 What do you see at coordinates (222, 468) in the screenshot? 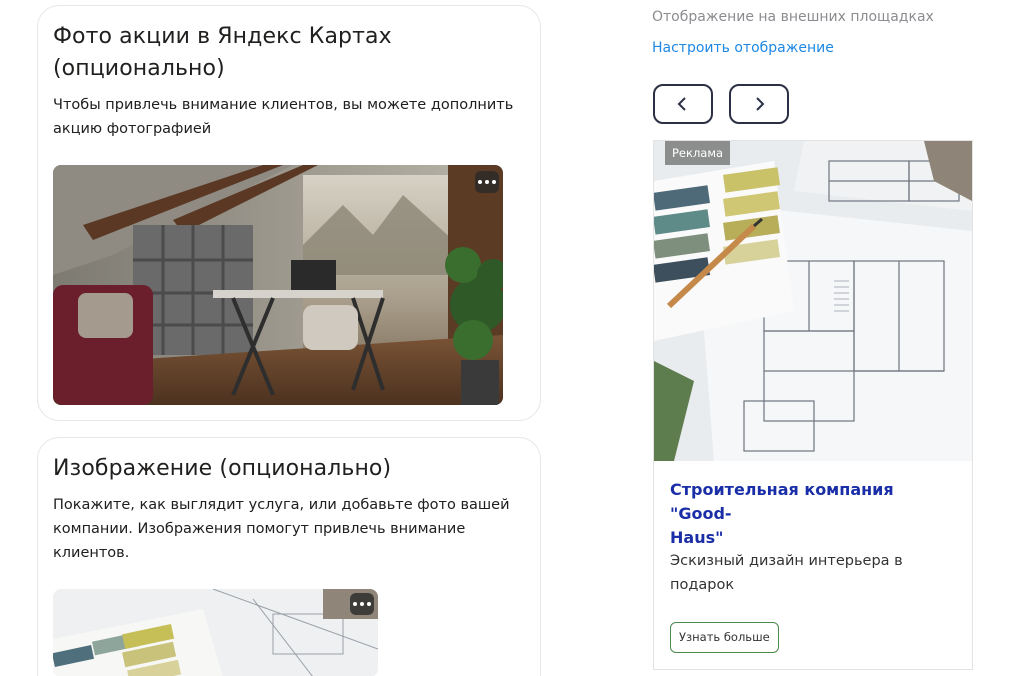
I see `image-title: Изображение (опционально)` at bounding box center [222, 468].